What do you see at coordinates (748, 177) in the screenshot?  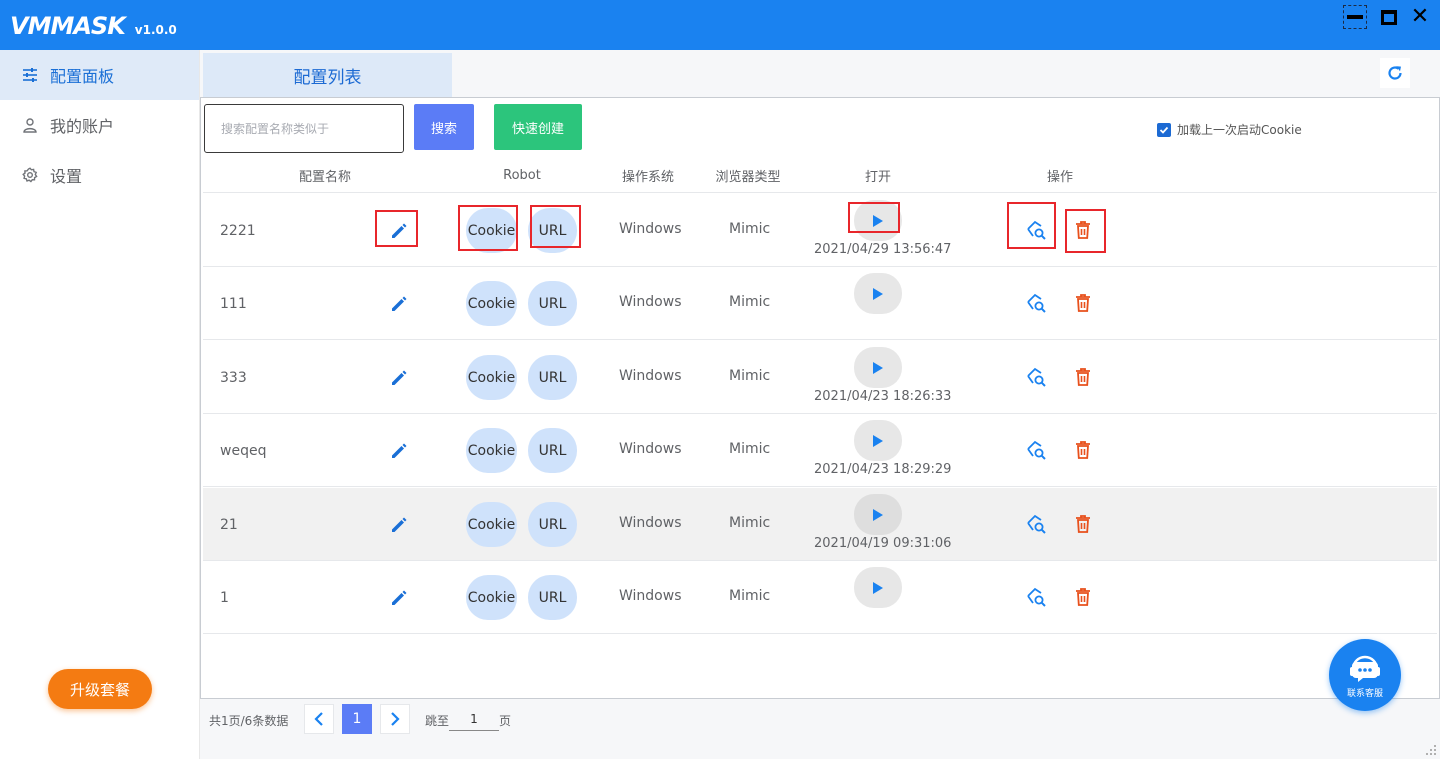 I see `column-header-browser: 浏览器类型` at bounding box center [748, 177].